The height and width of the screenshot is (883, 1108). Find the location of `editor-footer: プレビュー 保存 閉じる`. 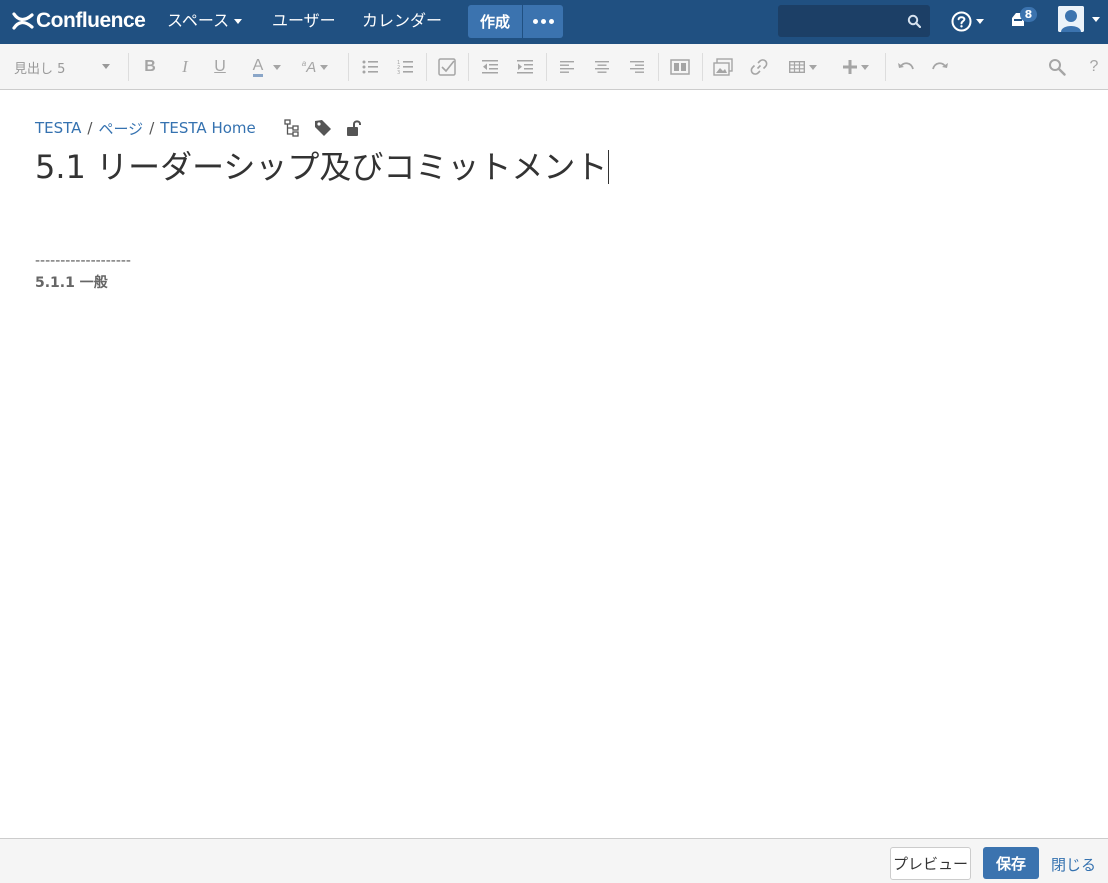

editor-footer: プレビュー 保存 閉じる is located at coordinates (554, 860).